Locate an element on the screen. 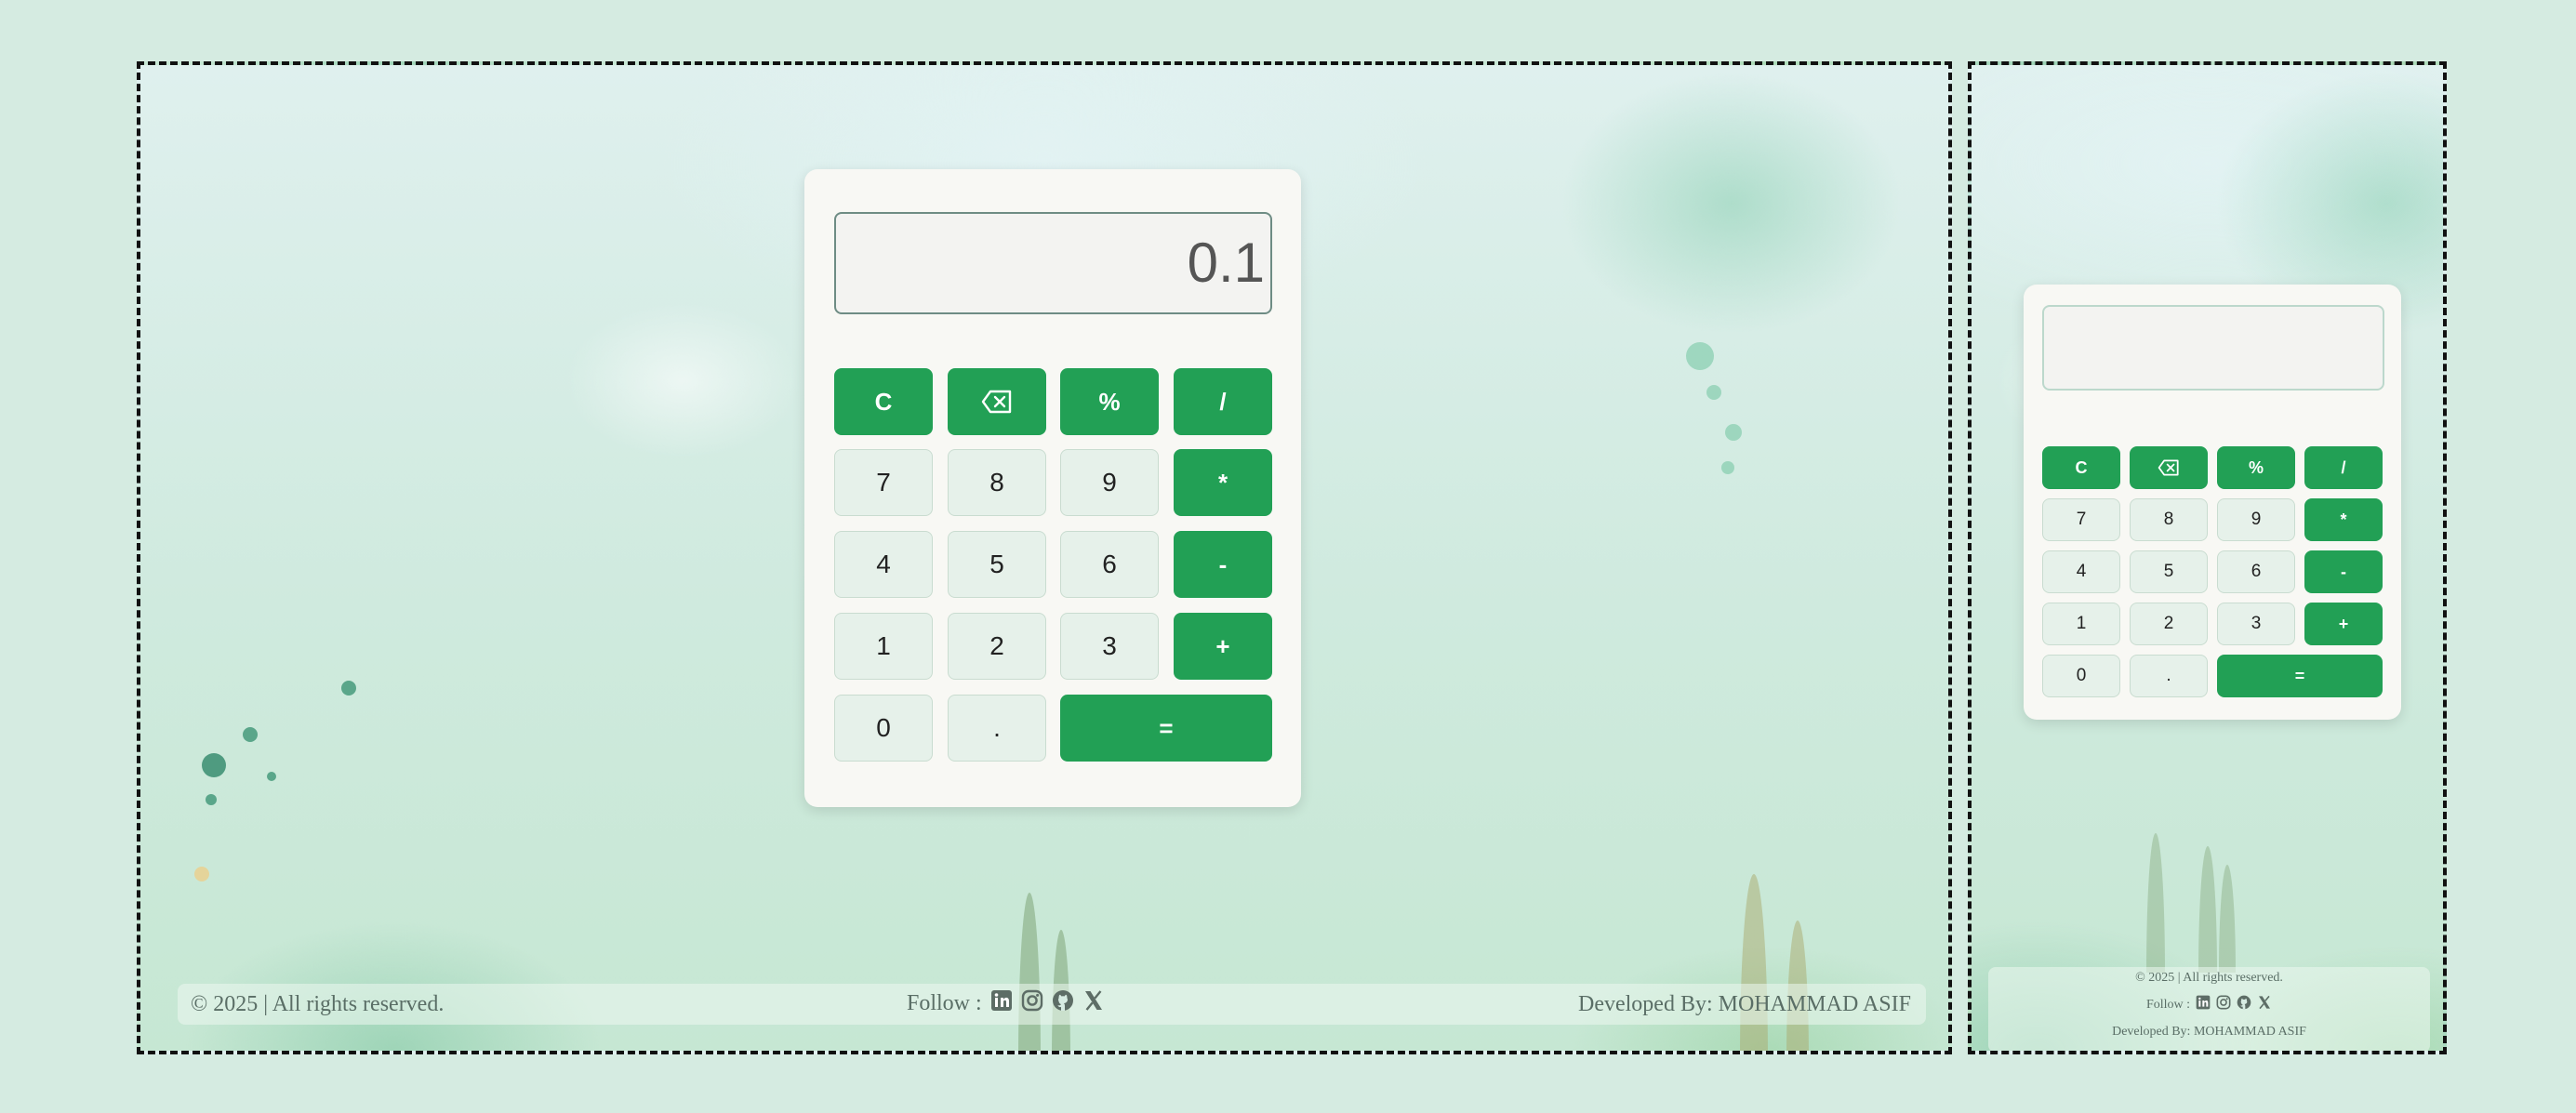  calculator-panel: C % / 7 8 9 * 4 5 6 - 1 2 3 + 0 . = is located at coordinates (2212, 502).